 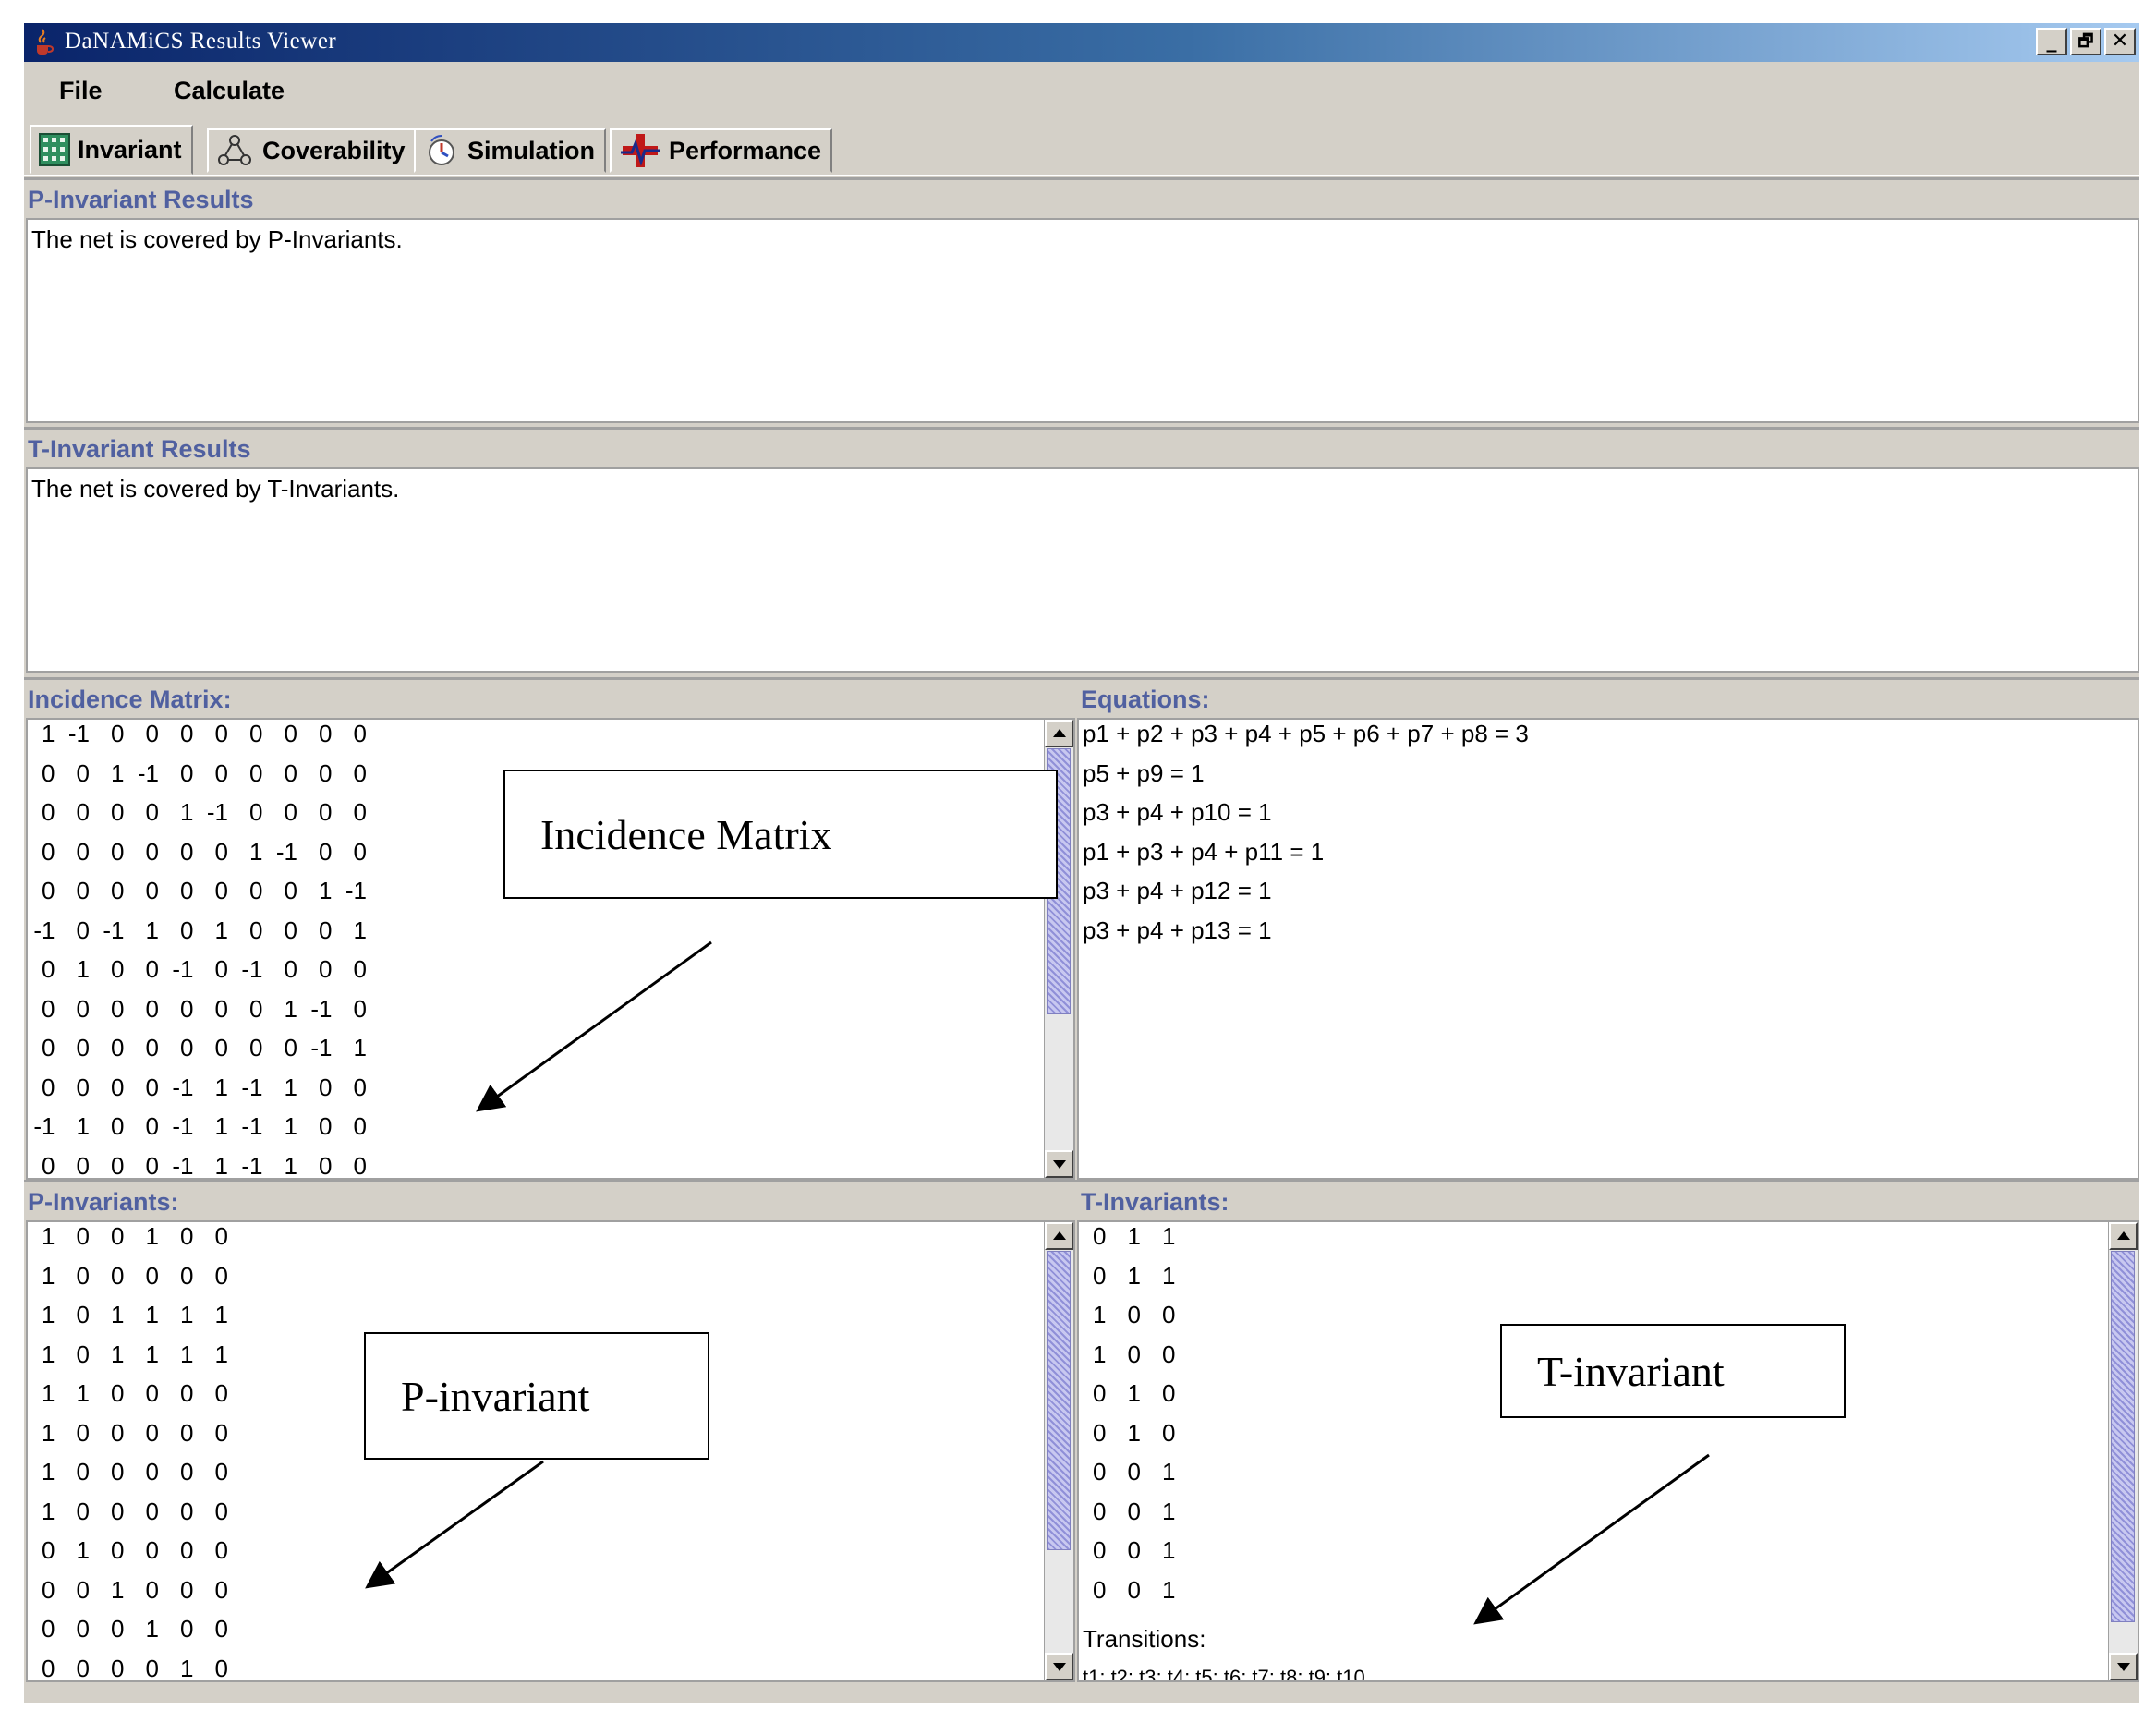 What do you see at coordinates (197, 1047) in the screenshot?
I see `incidence-matrix-row: 0 0 0 0 0 0 0 0 -1 1` at bounding box center [197, 1047].